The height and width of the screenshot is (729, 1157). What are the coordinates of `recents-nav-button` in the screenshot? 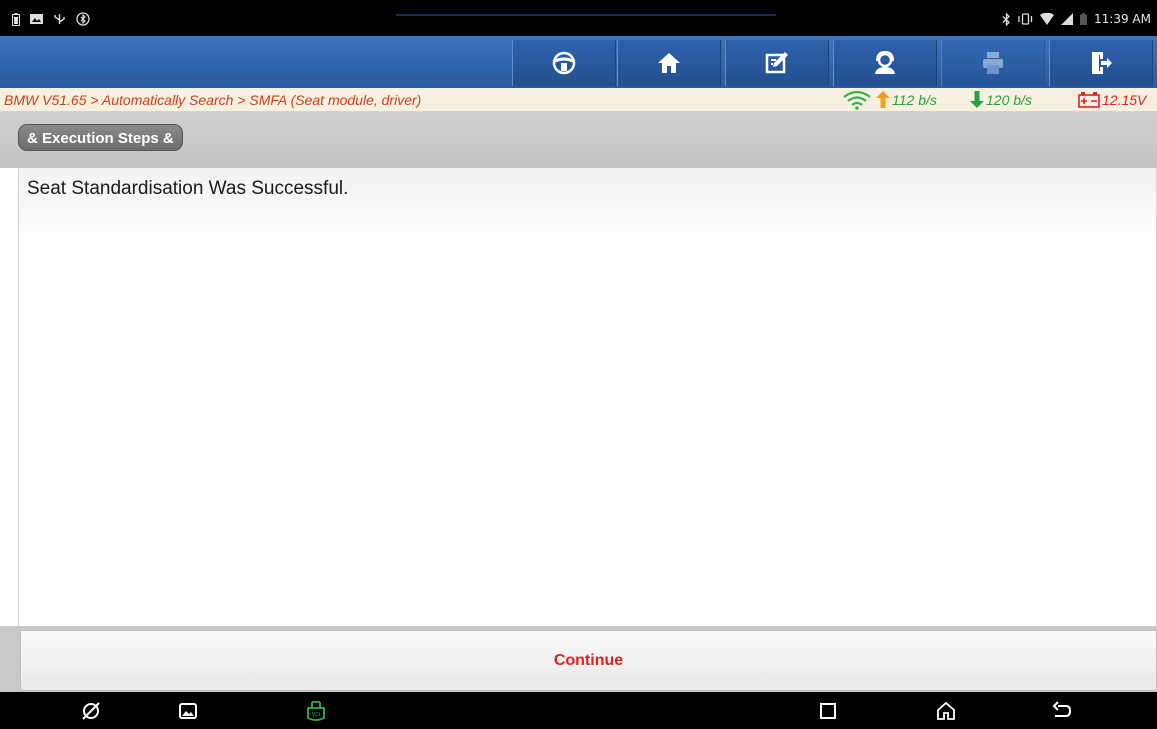 It's located at (828, 711).